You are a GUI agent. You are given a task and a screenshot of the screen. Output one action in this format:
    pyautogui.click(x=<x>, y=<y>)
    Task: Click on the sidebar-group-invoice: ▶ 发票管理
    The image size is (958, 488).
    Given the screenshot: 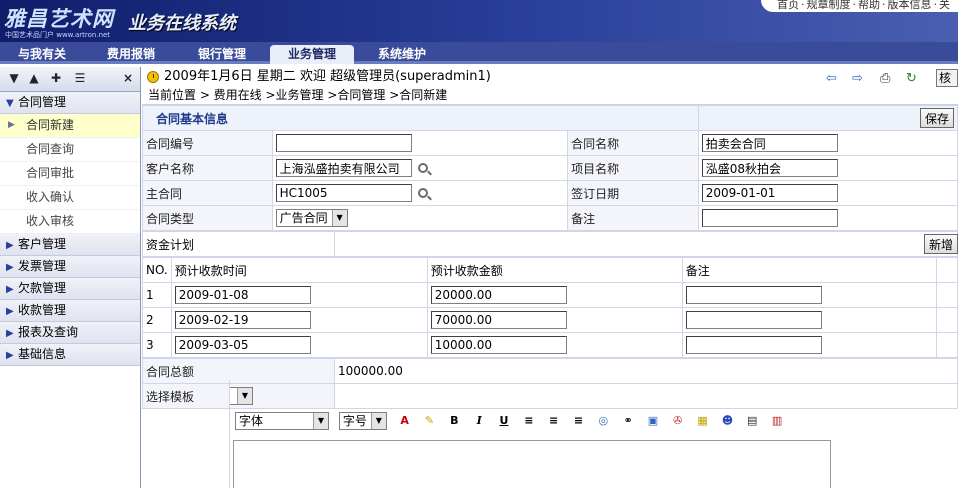 What is the action you would take?
    pyautogui.click(x=70, y=267)
    